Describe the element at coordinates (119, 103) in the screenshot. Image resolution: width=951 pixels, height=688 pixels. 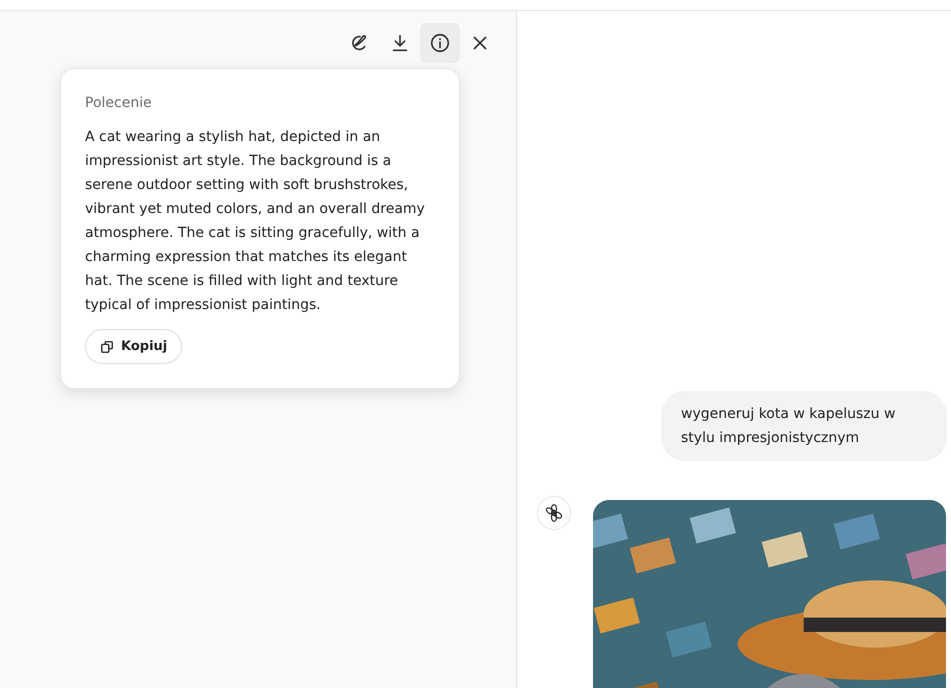
I see `popover-title: Polecenie` at that location.